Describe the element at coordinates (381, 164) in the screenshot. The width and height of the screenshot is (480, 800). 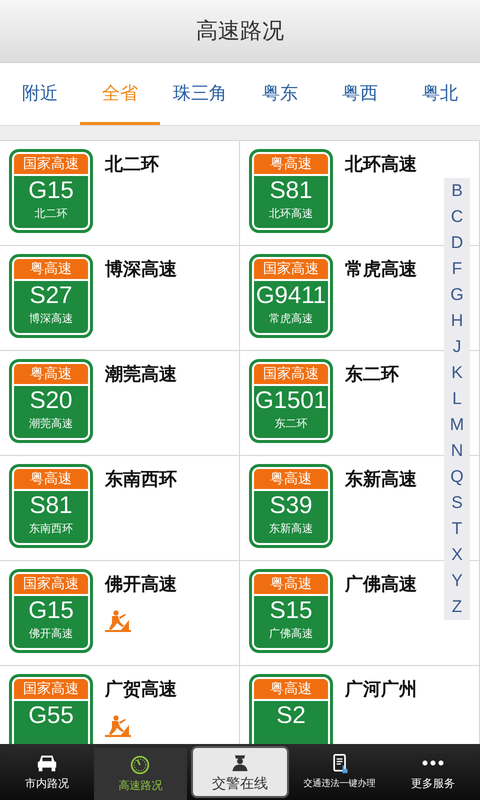
I see `road-name: 北环高速` at that location.